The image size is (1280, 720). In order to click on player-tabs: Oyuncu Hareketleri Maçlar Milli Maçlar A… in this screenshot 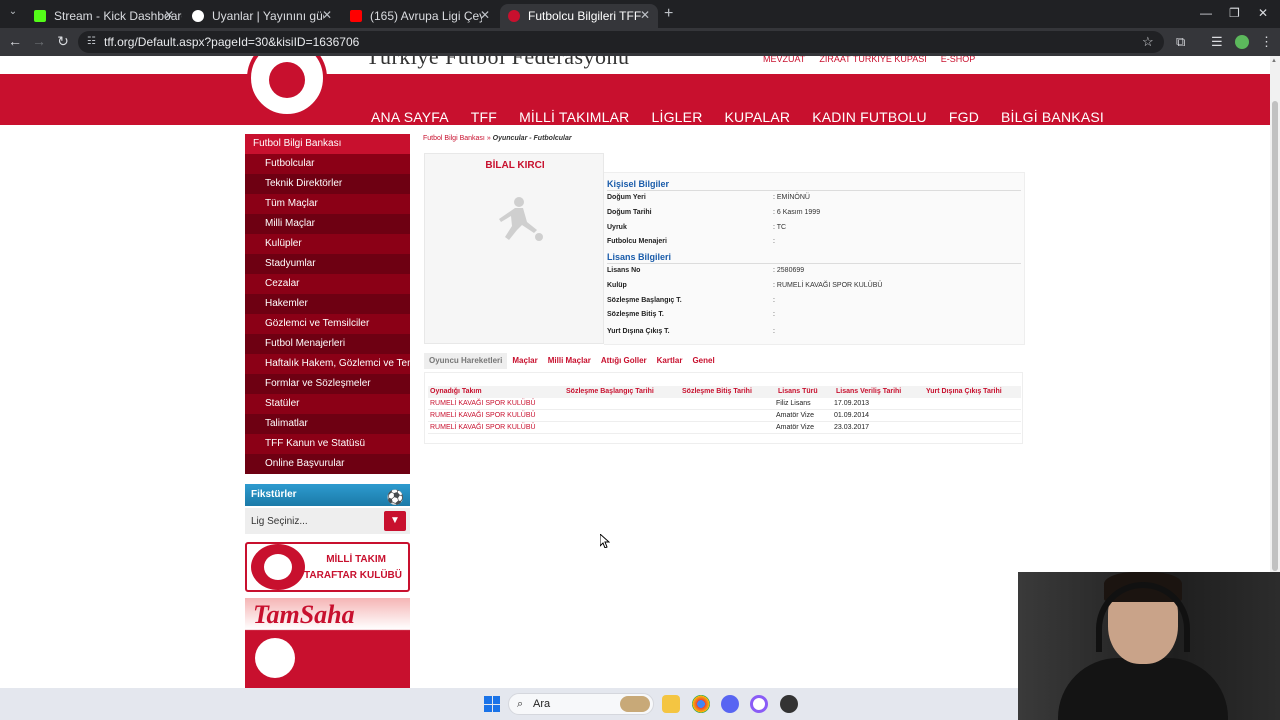, I will do `click(572, 361)`.